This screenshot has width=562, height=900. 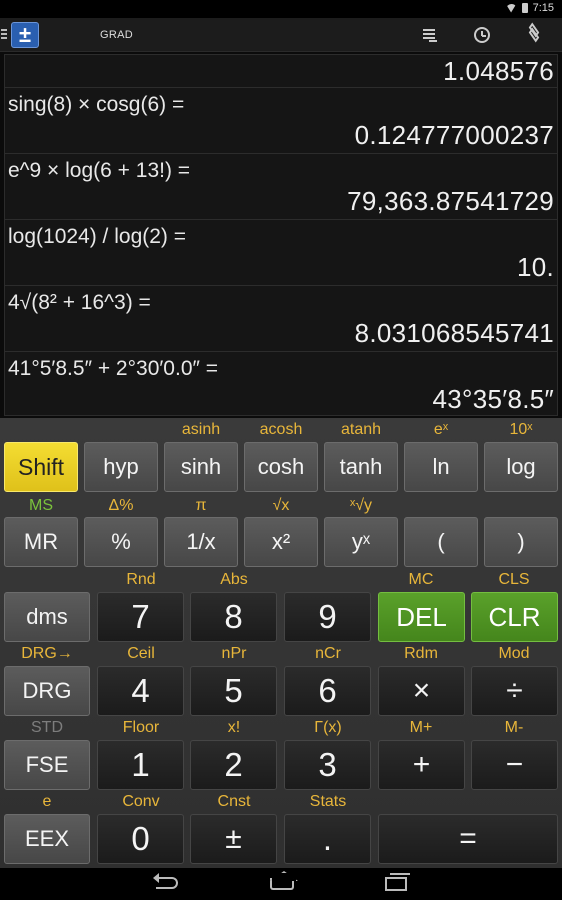 I want to click on digit-9-key: 9, so click(x=327, y=617).